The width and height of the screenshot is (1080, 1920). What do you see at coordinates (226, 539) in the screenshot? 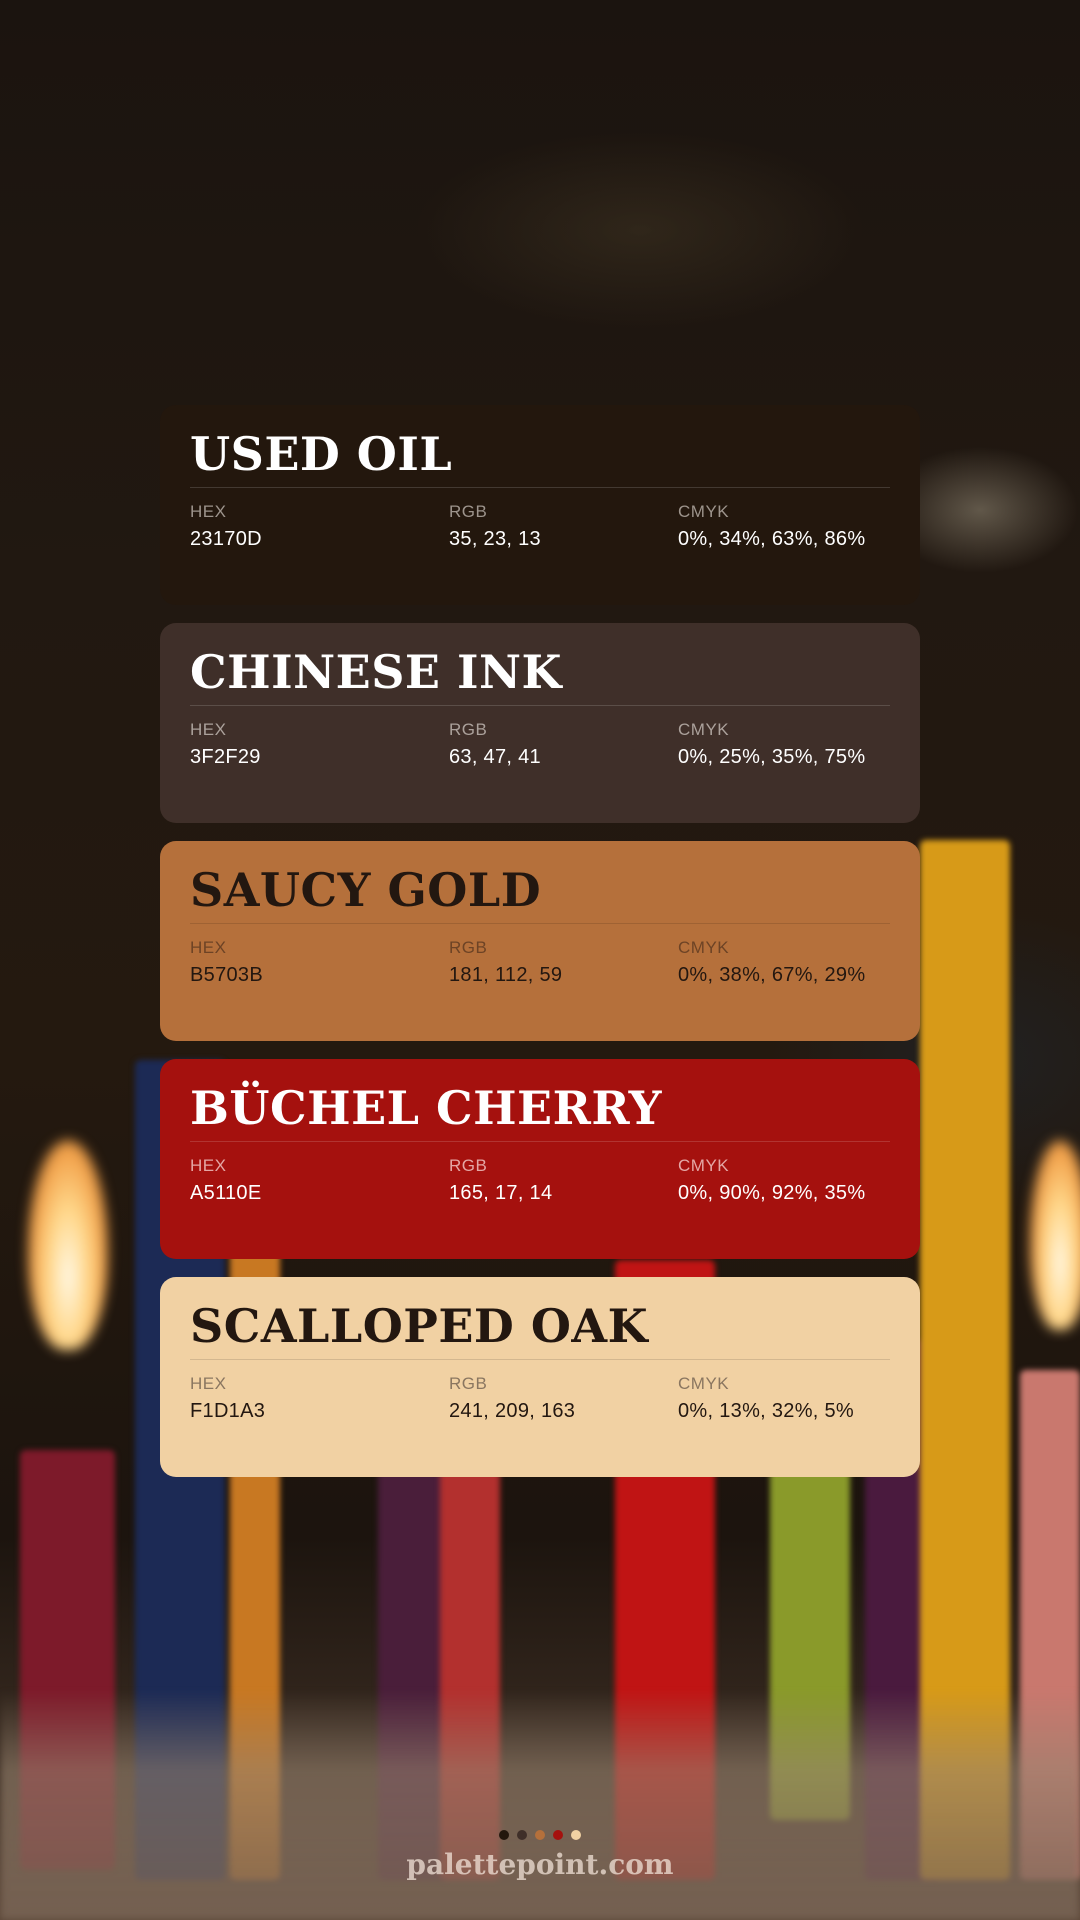
I see `hex-value: 23170D` at bounding box center [226, 539].